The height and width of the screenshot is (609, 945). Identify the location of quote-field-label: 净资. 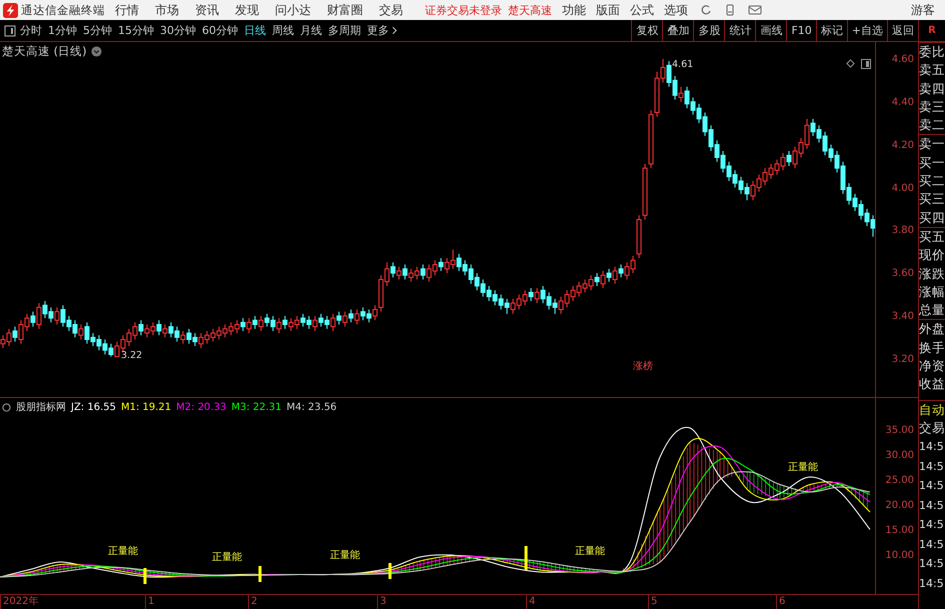
(932, 366).